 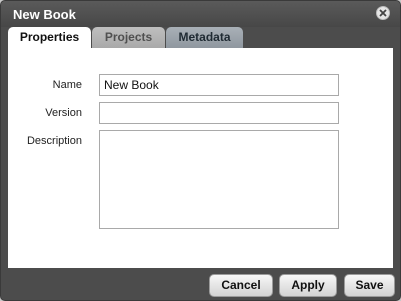 I want to click on version-label: Version, so click(x=63, y=113).